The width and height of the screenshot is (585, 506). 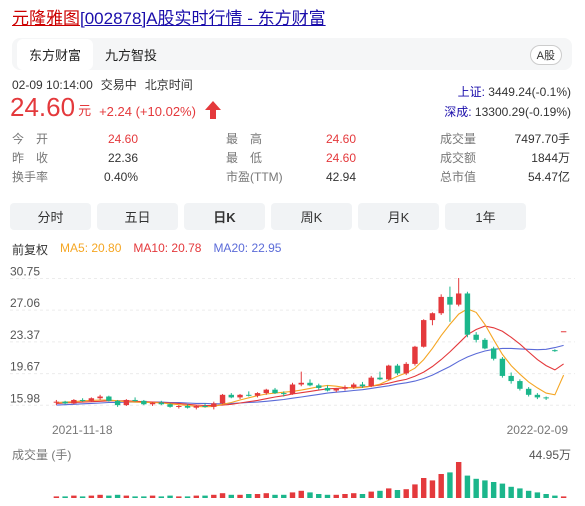 What do you see at coordinates (291, 158) in the screenshot?
I see `stats-column-2: 最 高 24.60 最 低 24.60 市盈(TTM) 42.94` at bounding box center [291, 158].